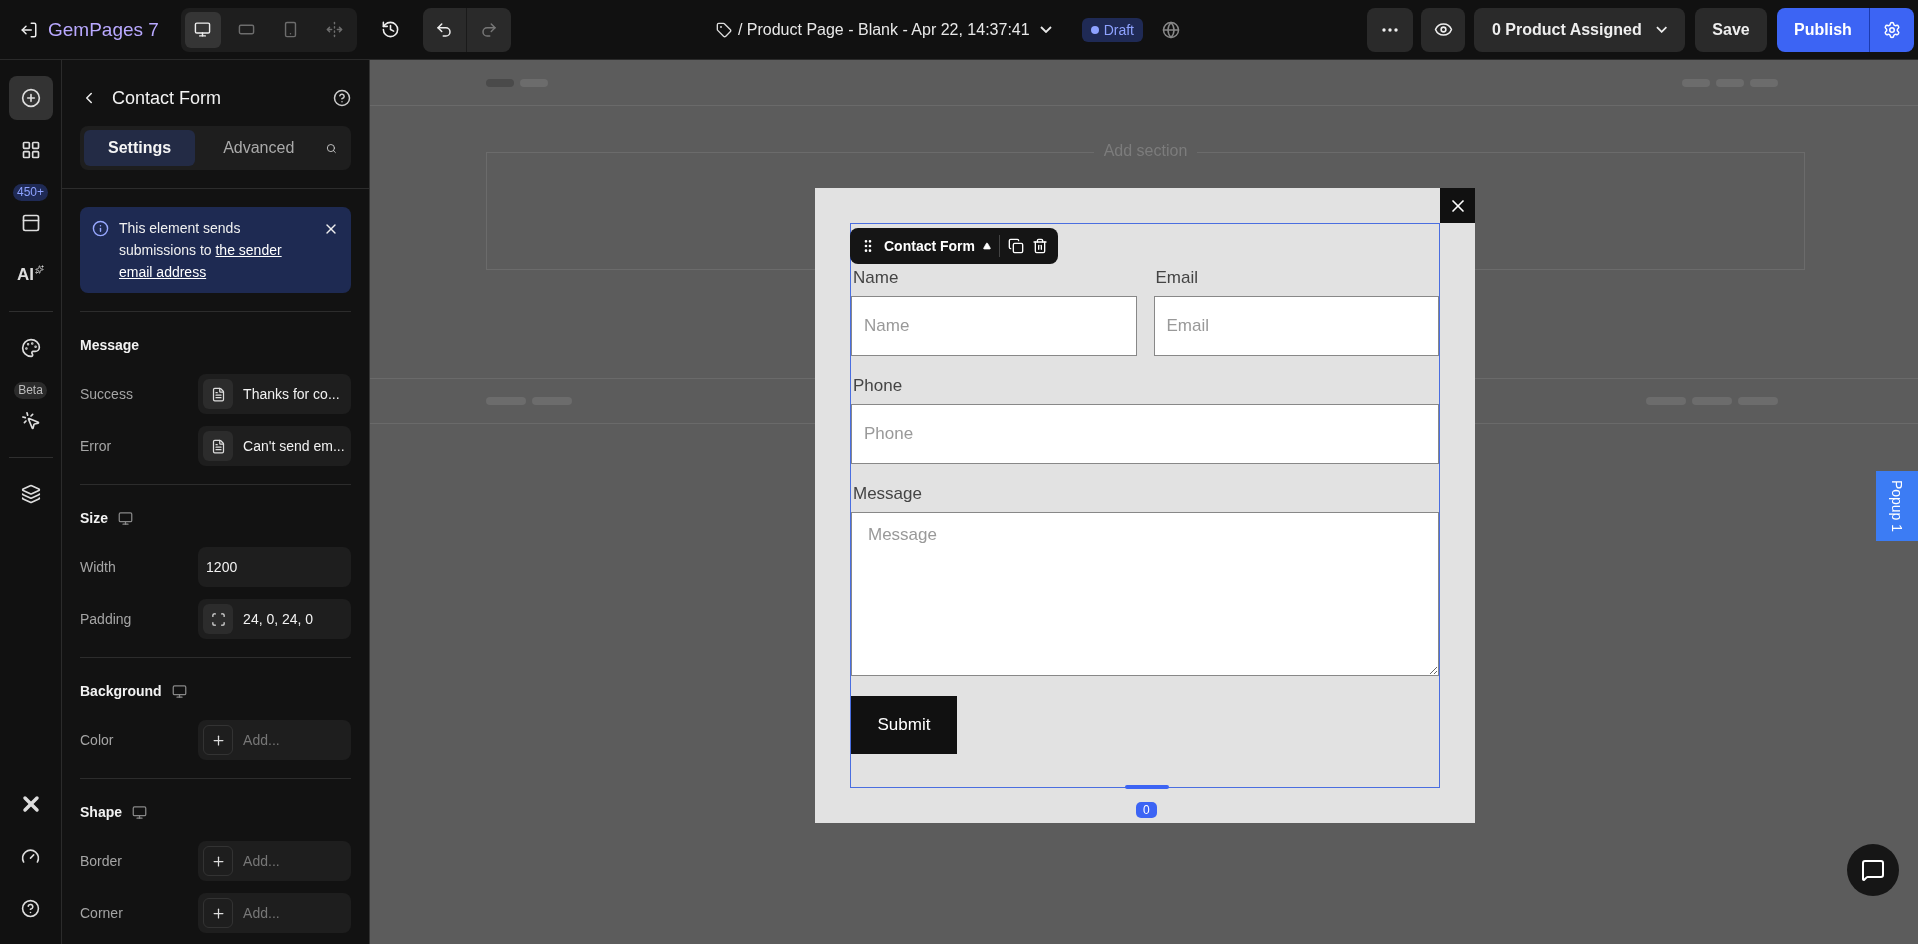 The height and width of the screenshot is (944, 1918). I want to click on resize-handle, so click(1147, 787).